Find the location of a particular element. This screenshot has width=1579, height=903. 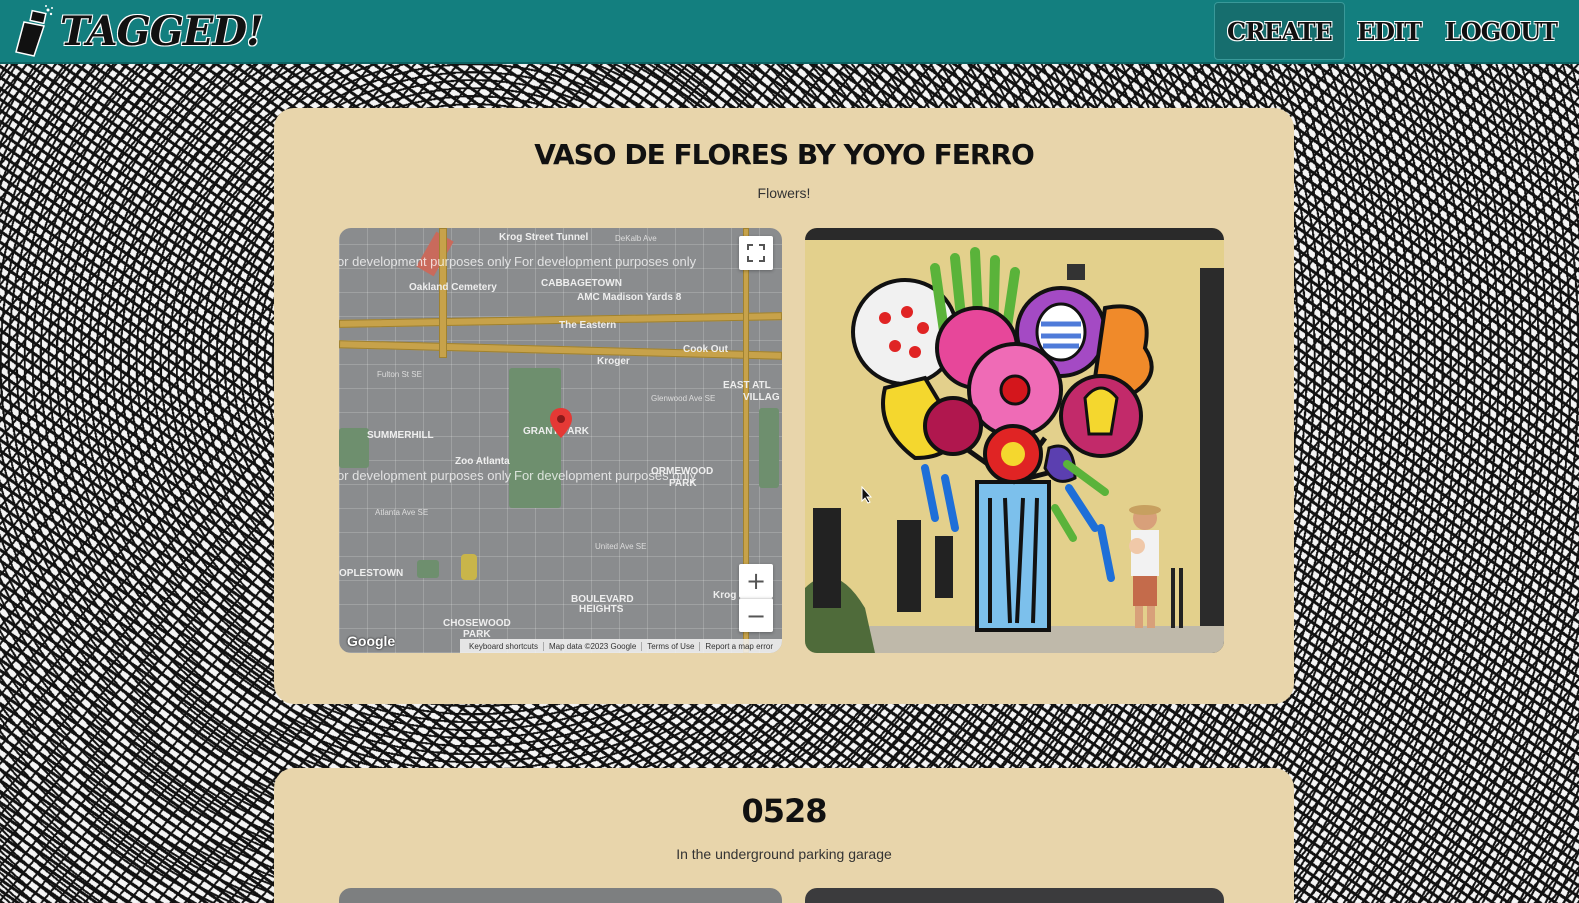

fullscreen-icon is located at coordinates (756, 253).